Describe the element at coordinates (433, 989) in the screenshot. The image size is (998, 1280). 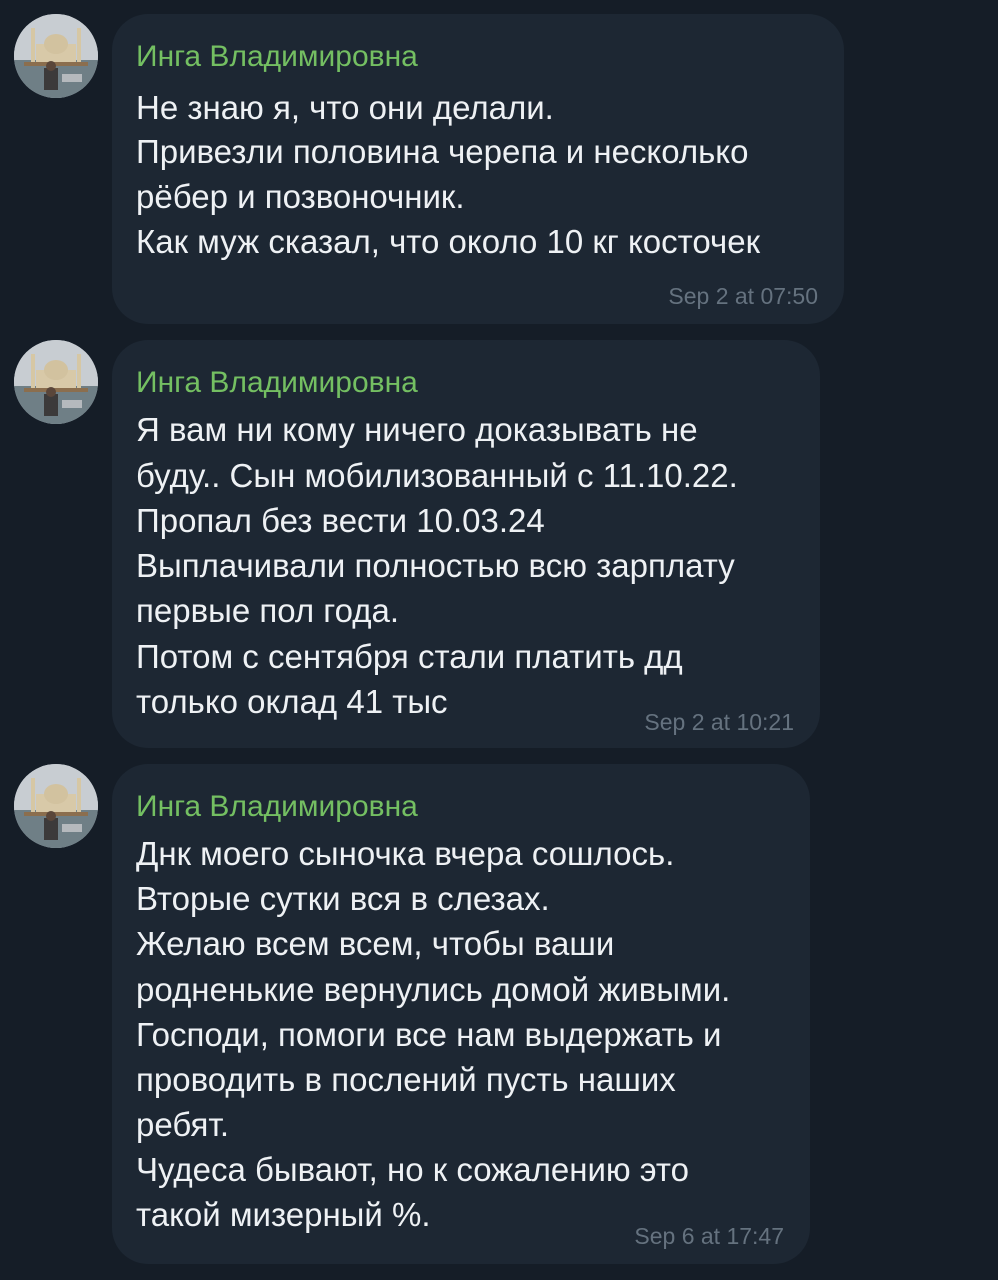
I see `message-text-line: родненькие вернулись домой живыми.` at that location.